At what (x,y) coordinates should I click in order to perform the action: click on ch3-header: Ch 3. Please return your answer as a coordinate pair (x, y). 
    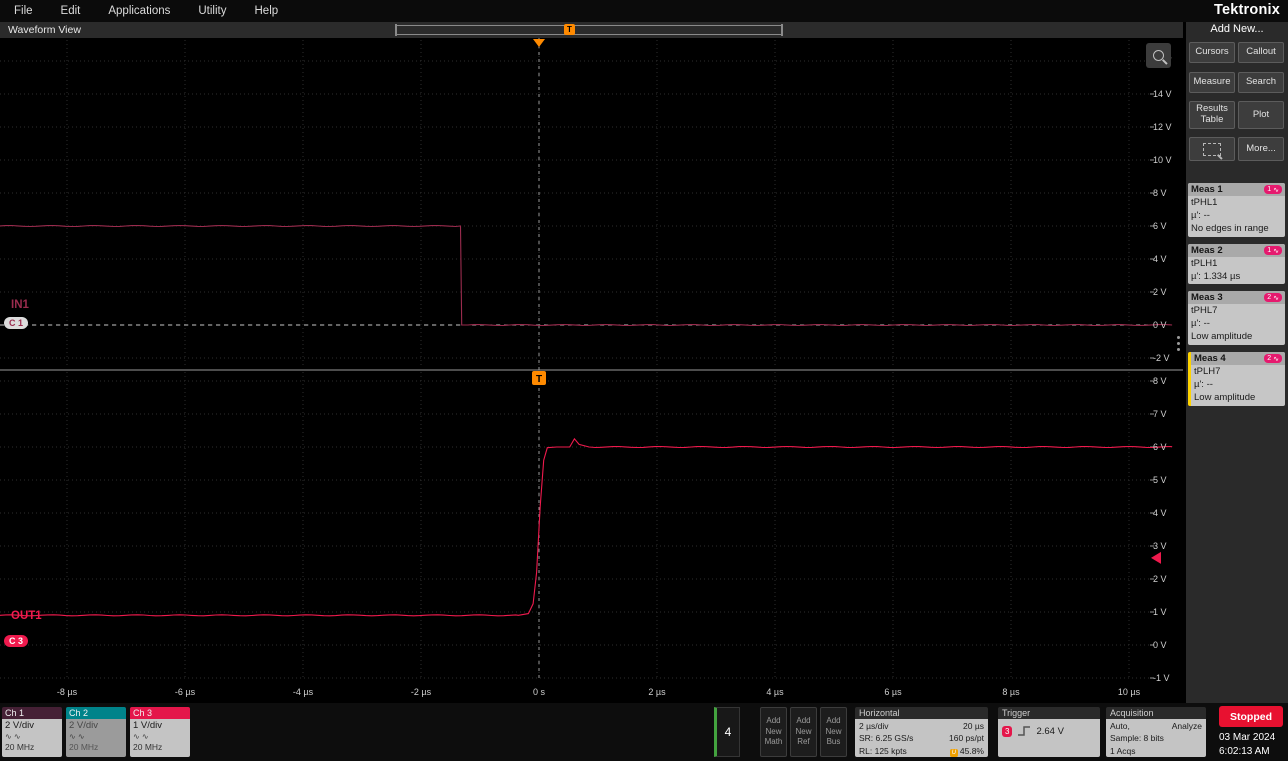
    Looking at the image, I should click on (160, 713).